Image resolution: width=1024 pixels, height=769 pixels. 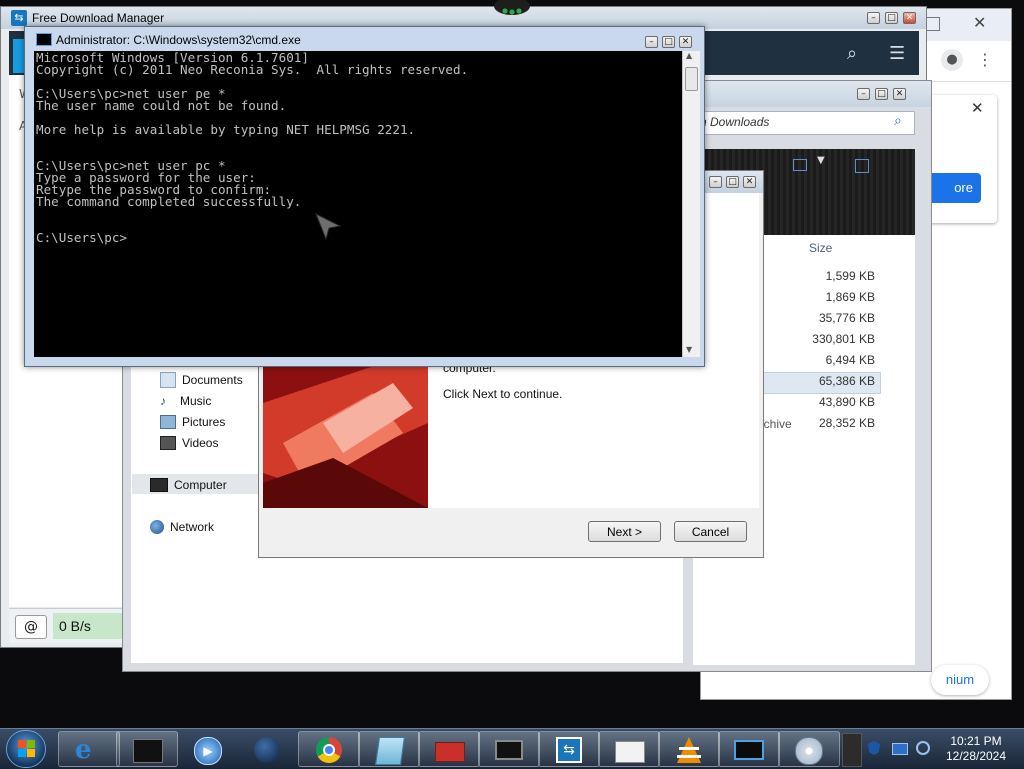 I want to click on chrome-icon, so click(x=329, y=750).